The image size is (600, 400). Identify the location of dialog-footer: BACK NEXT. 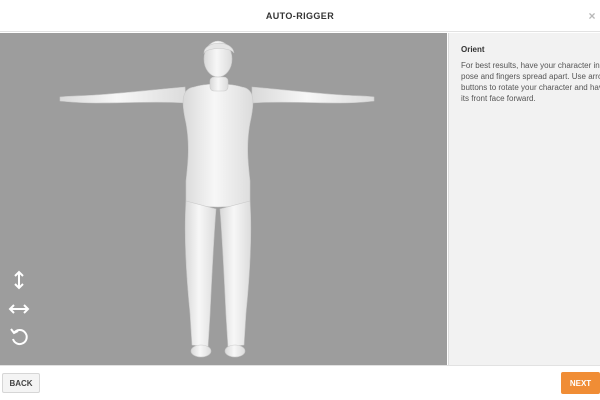
(300, 382).